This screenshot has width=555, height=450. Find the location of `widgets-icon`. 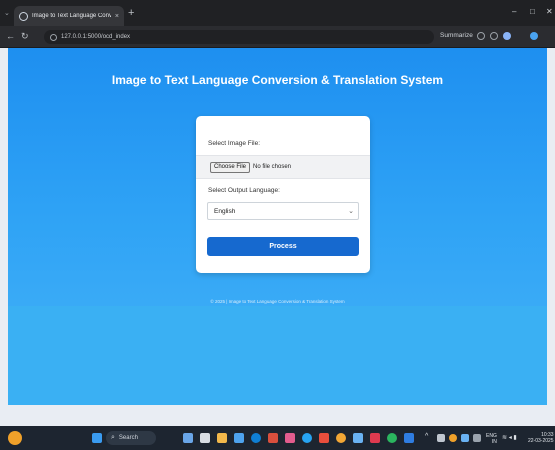

widgets-icon is located at coordinates (188, 438).